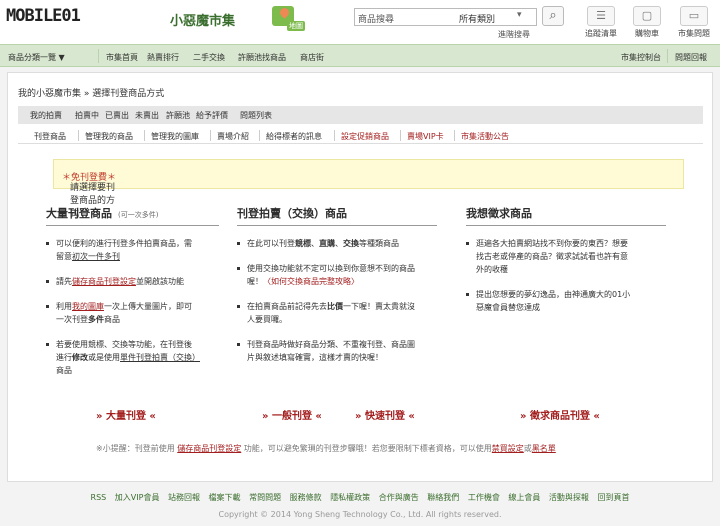  I want to click on list-item: 刊登商品時做好商品分類、不重複刊登、商品圖 片與敘述填寫確實，這樣才賣的快喔！, so click(343, 351).